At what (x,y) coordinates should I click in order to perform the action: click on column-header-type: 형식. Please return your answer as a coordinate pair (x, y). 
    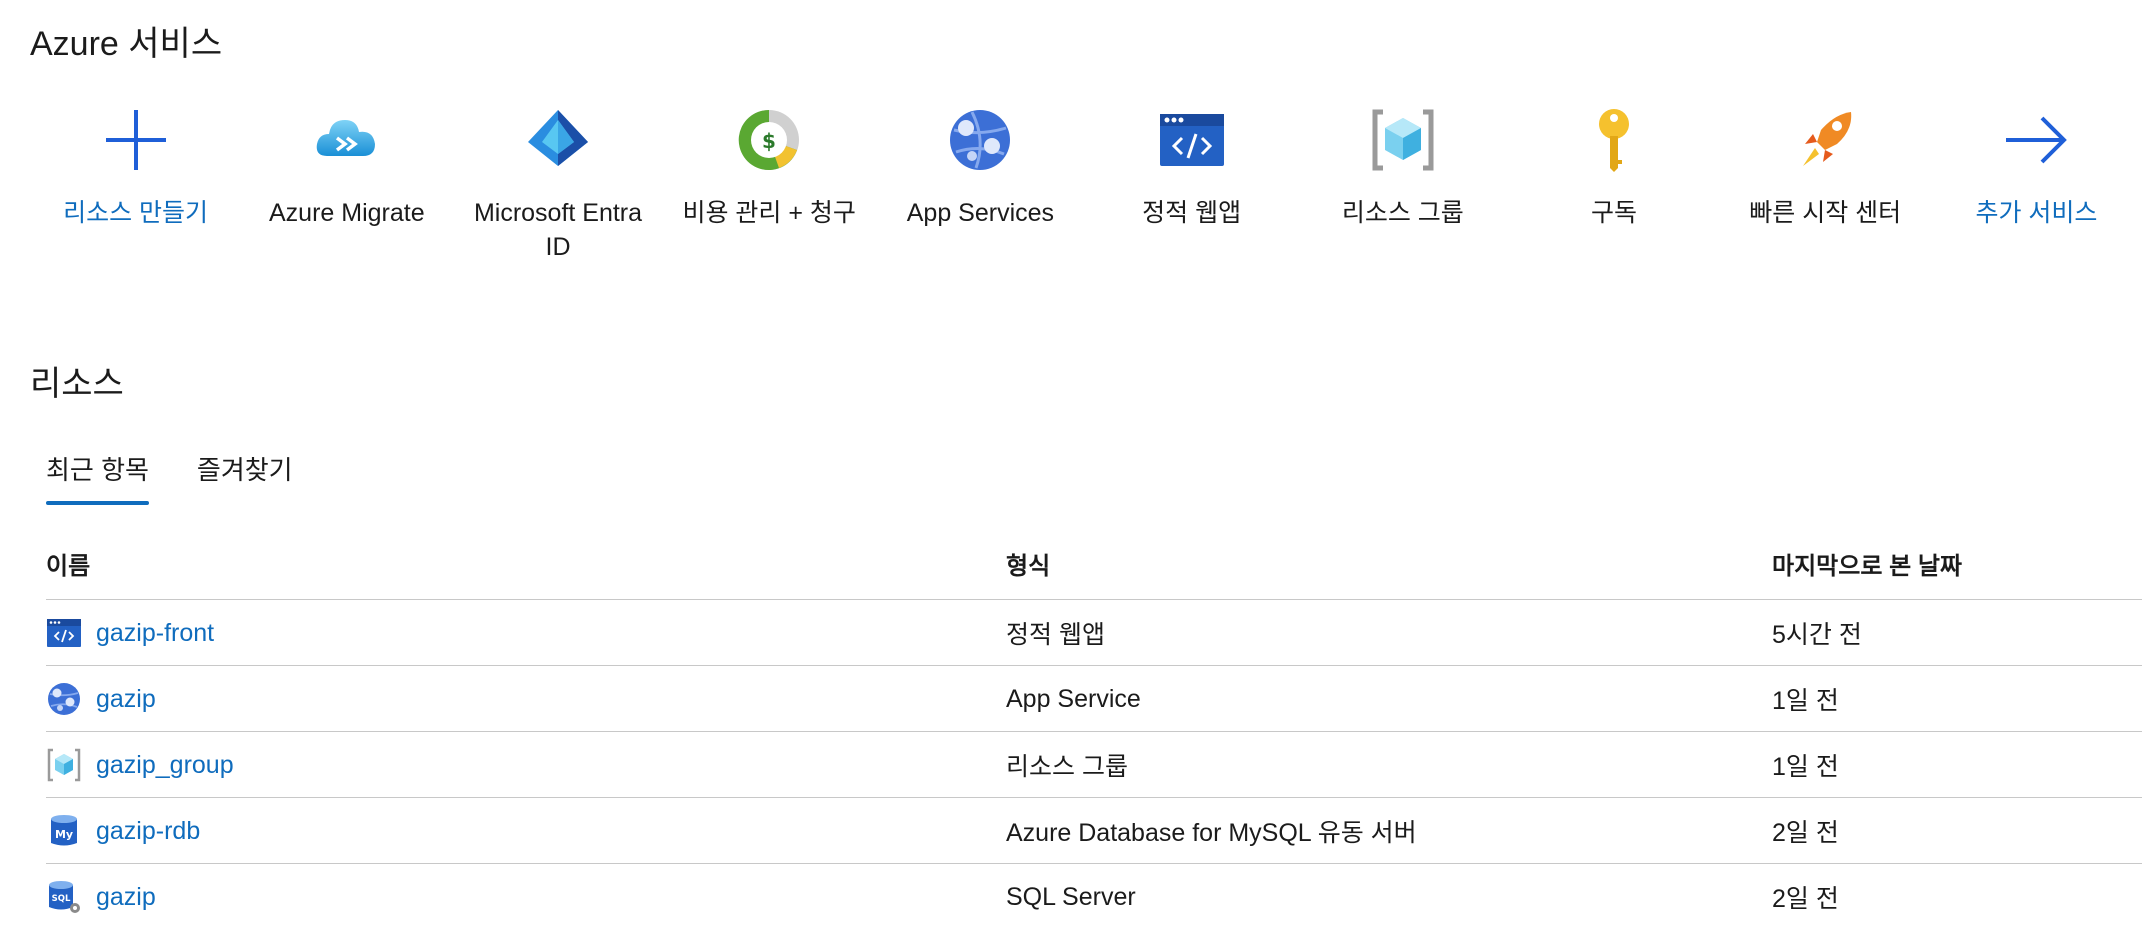
    Looking at the image, I should click on (1028, 563).